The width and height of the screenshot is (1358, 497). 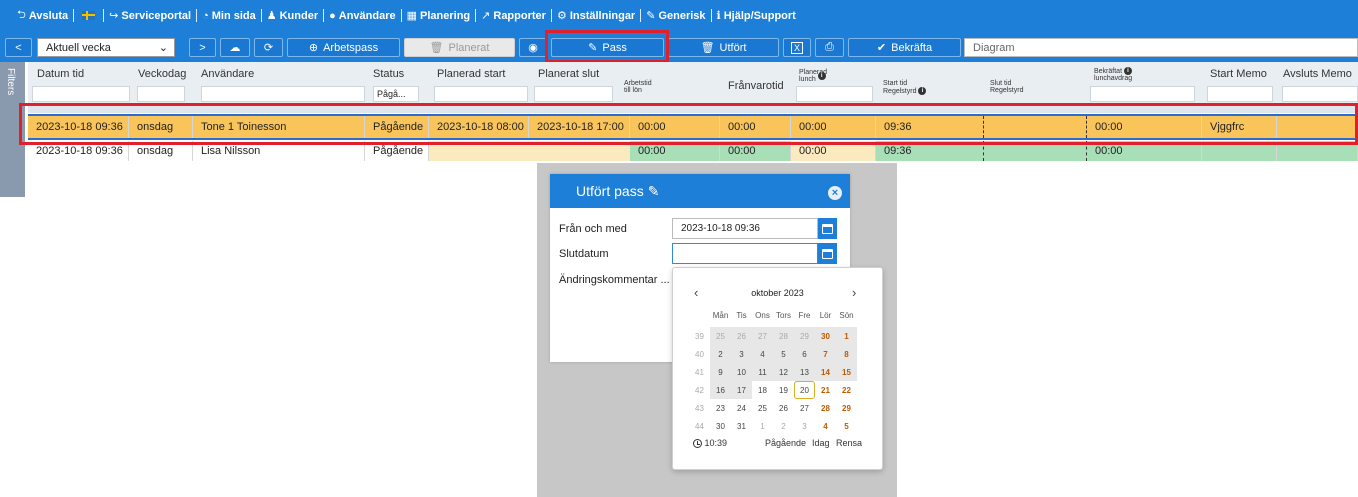 I want to click on calendar-day: 11, so click(x=762, y=372).